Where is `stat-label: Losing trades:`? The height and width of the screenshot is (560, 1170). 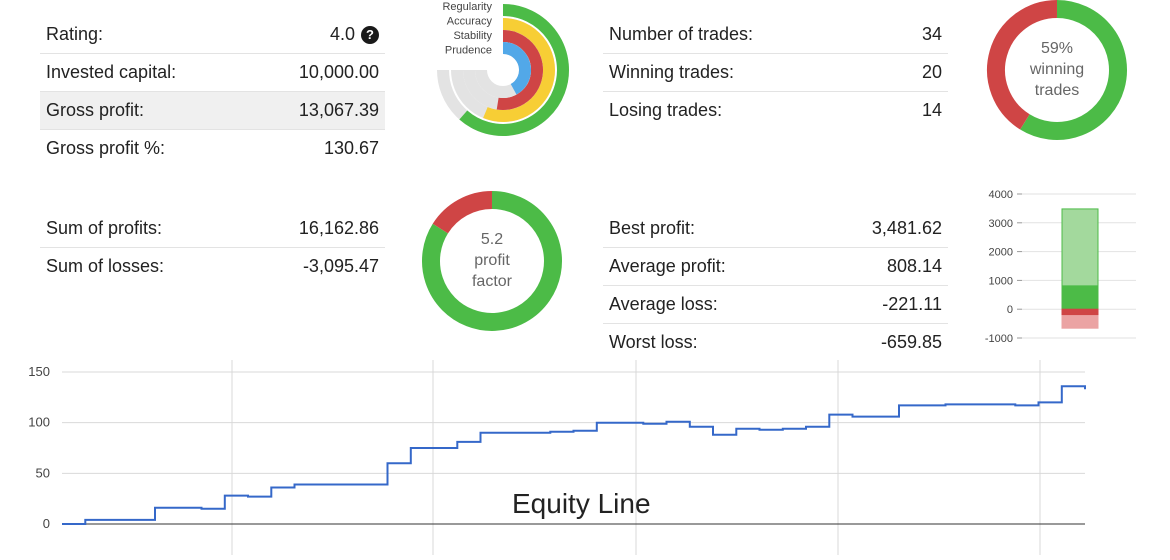 stat-label: Losing trades: is located at coordinates (666, 110).